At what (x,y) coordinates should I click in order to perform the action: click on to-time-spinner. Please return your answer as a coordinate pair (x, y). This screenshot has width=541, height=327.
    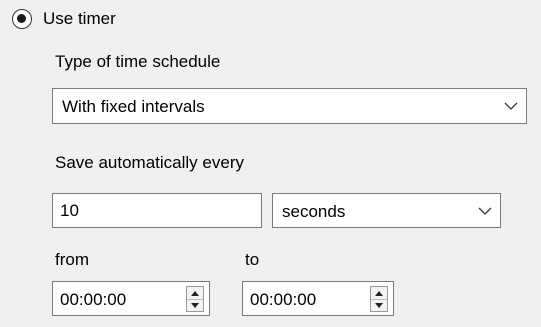
    Looking at the image, I should click on (379, 299).